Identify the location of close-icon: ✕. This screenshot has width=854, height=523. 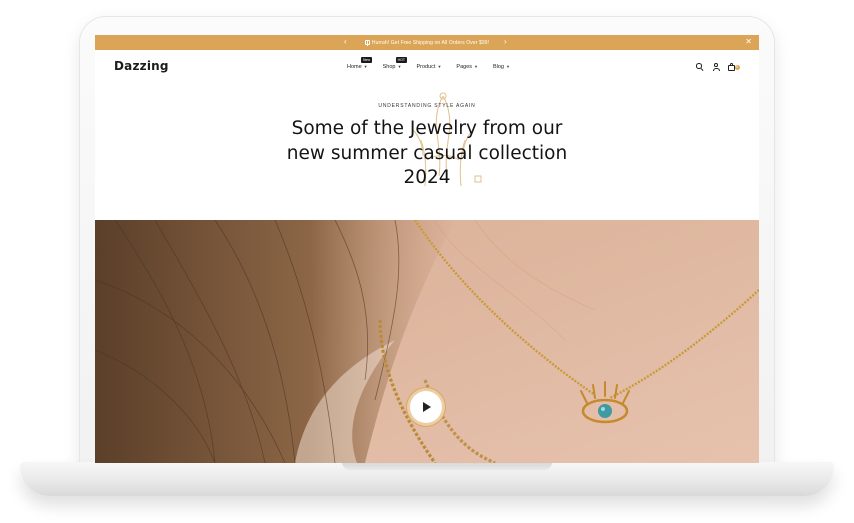
(748, 42).